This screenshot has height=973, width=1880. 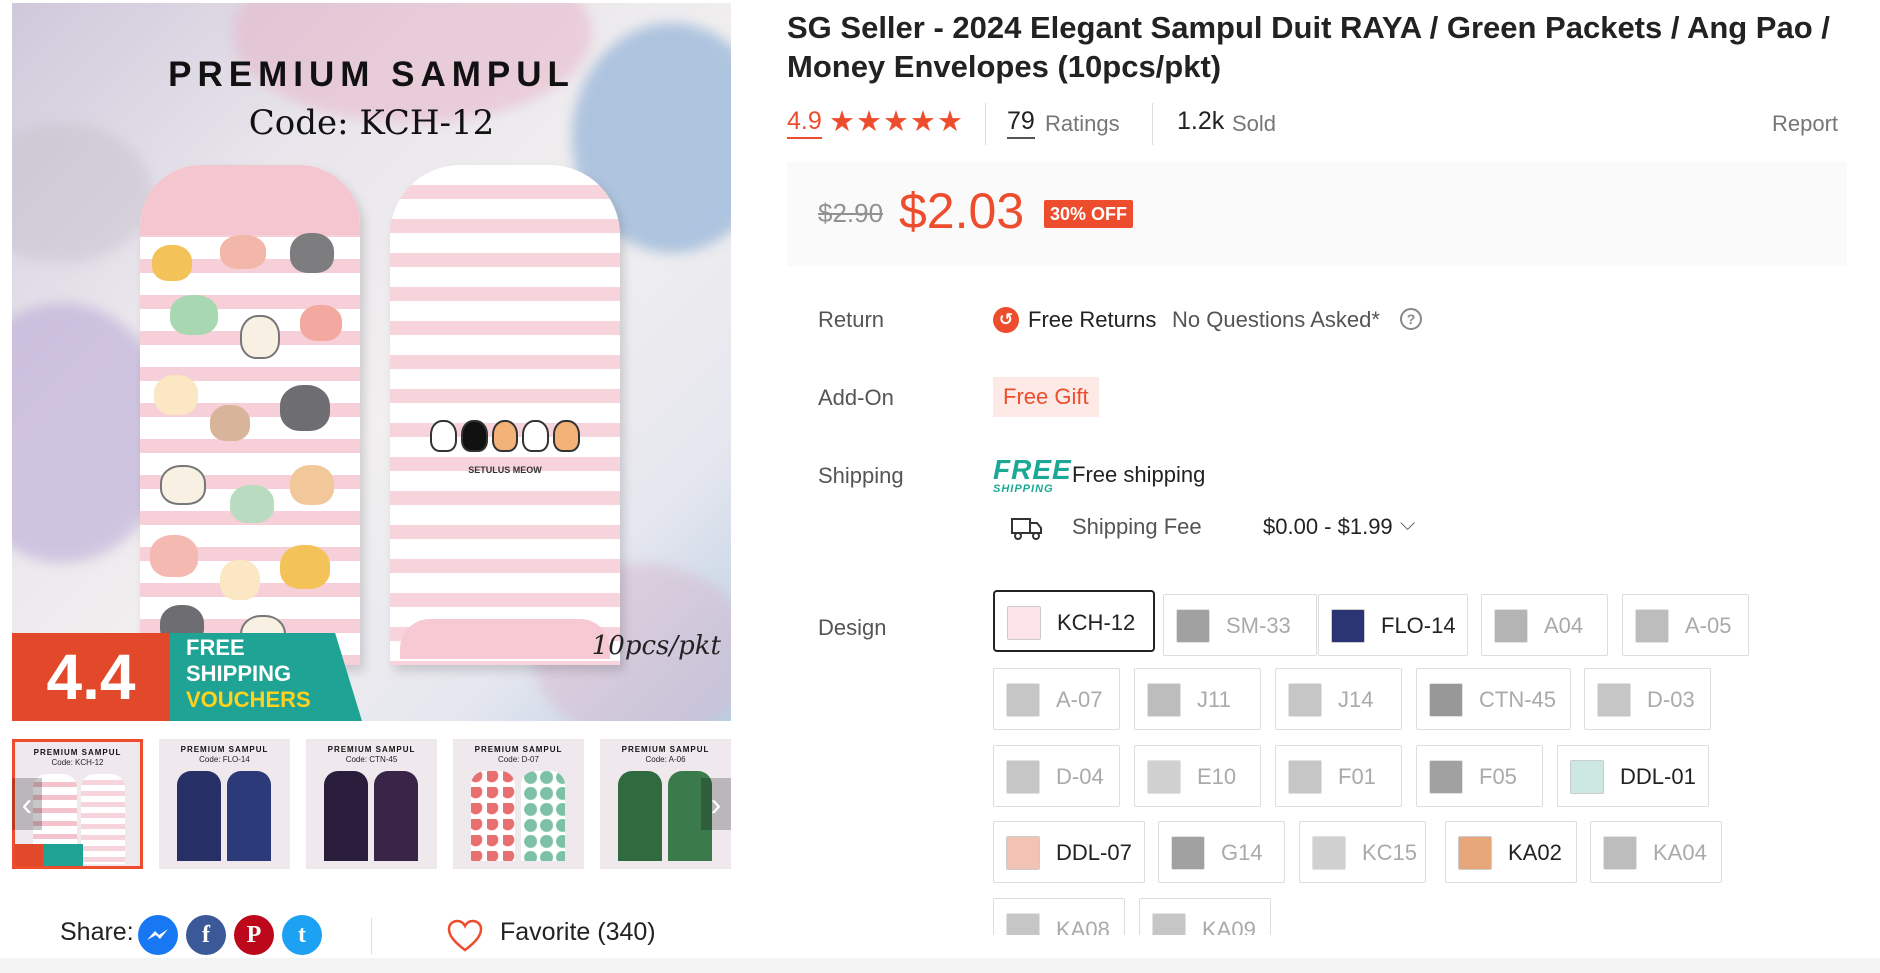 I want to click on free-shipping-text: Free shipping, so click(x=1139, y=474).